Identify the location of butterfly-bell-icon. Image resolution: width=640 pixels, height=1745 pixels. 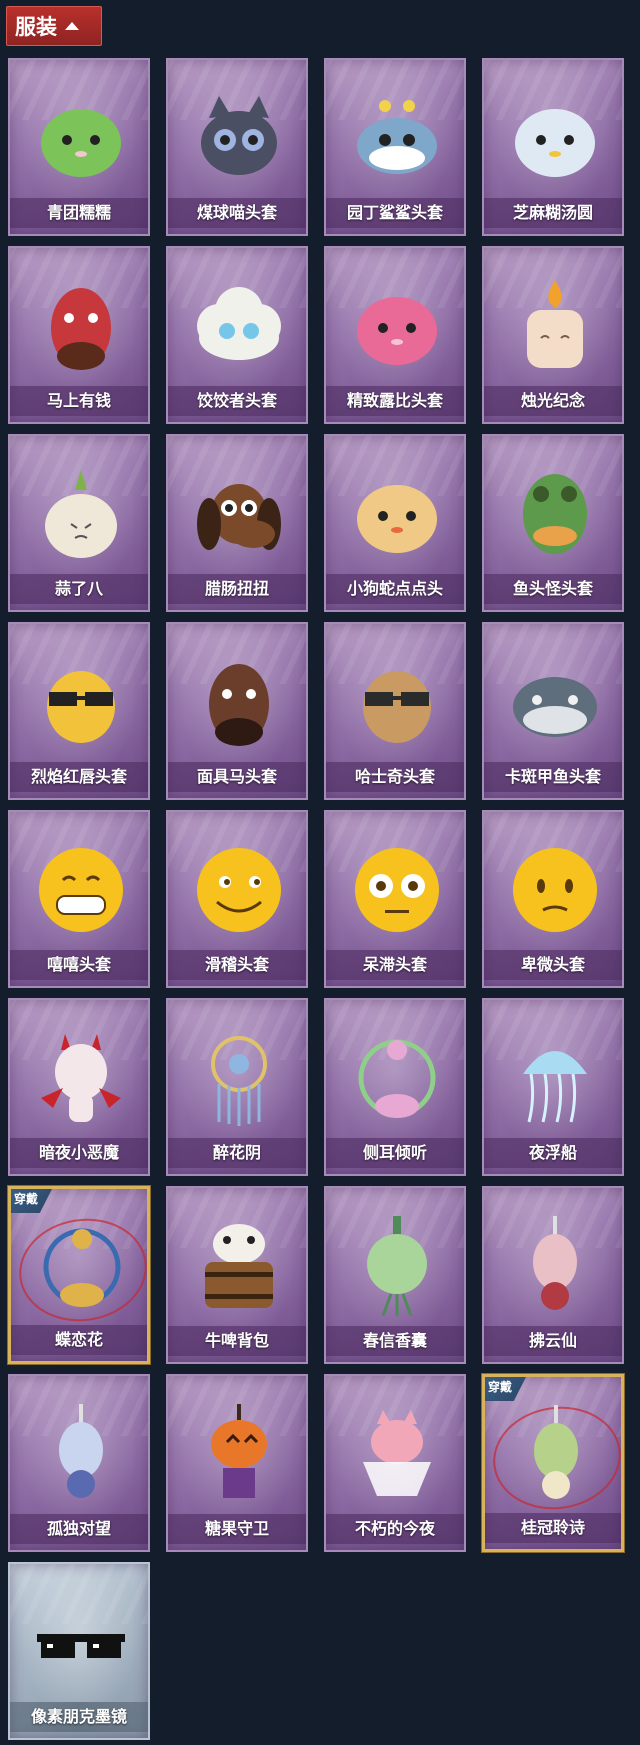
(82, 1267).